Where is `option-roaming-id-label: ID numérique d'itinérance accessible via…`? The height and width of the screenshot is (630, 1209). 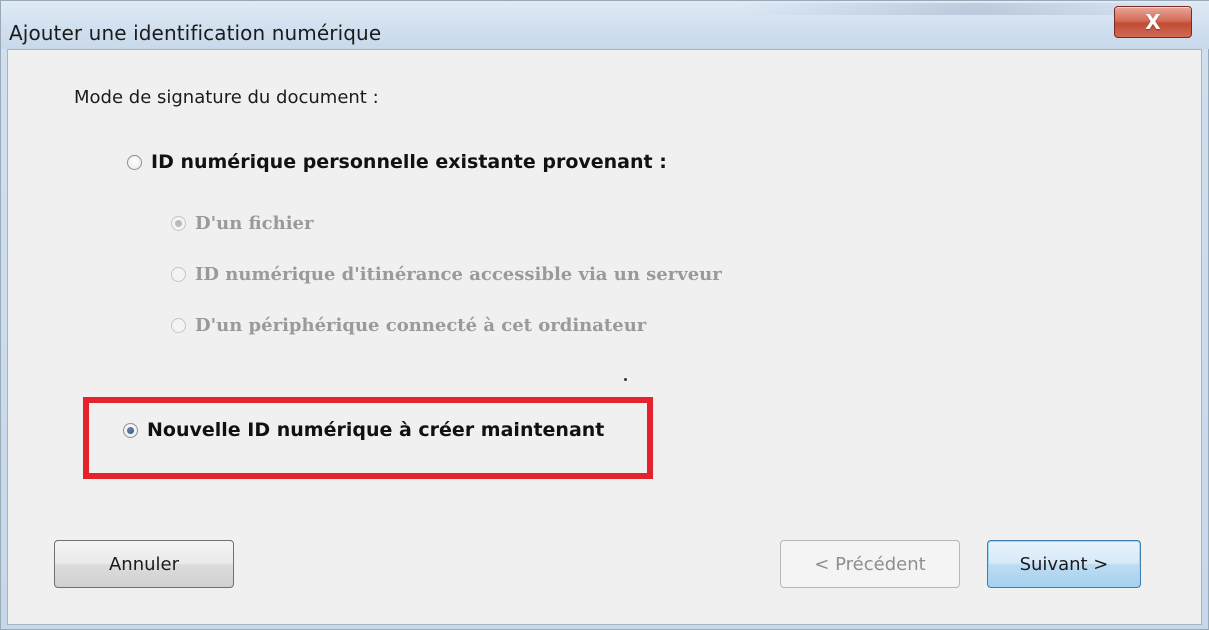
option-roaming-id-label: ID numérique d'itinérance accessible via… is located at coordinates (458, 274).